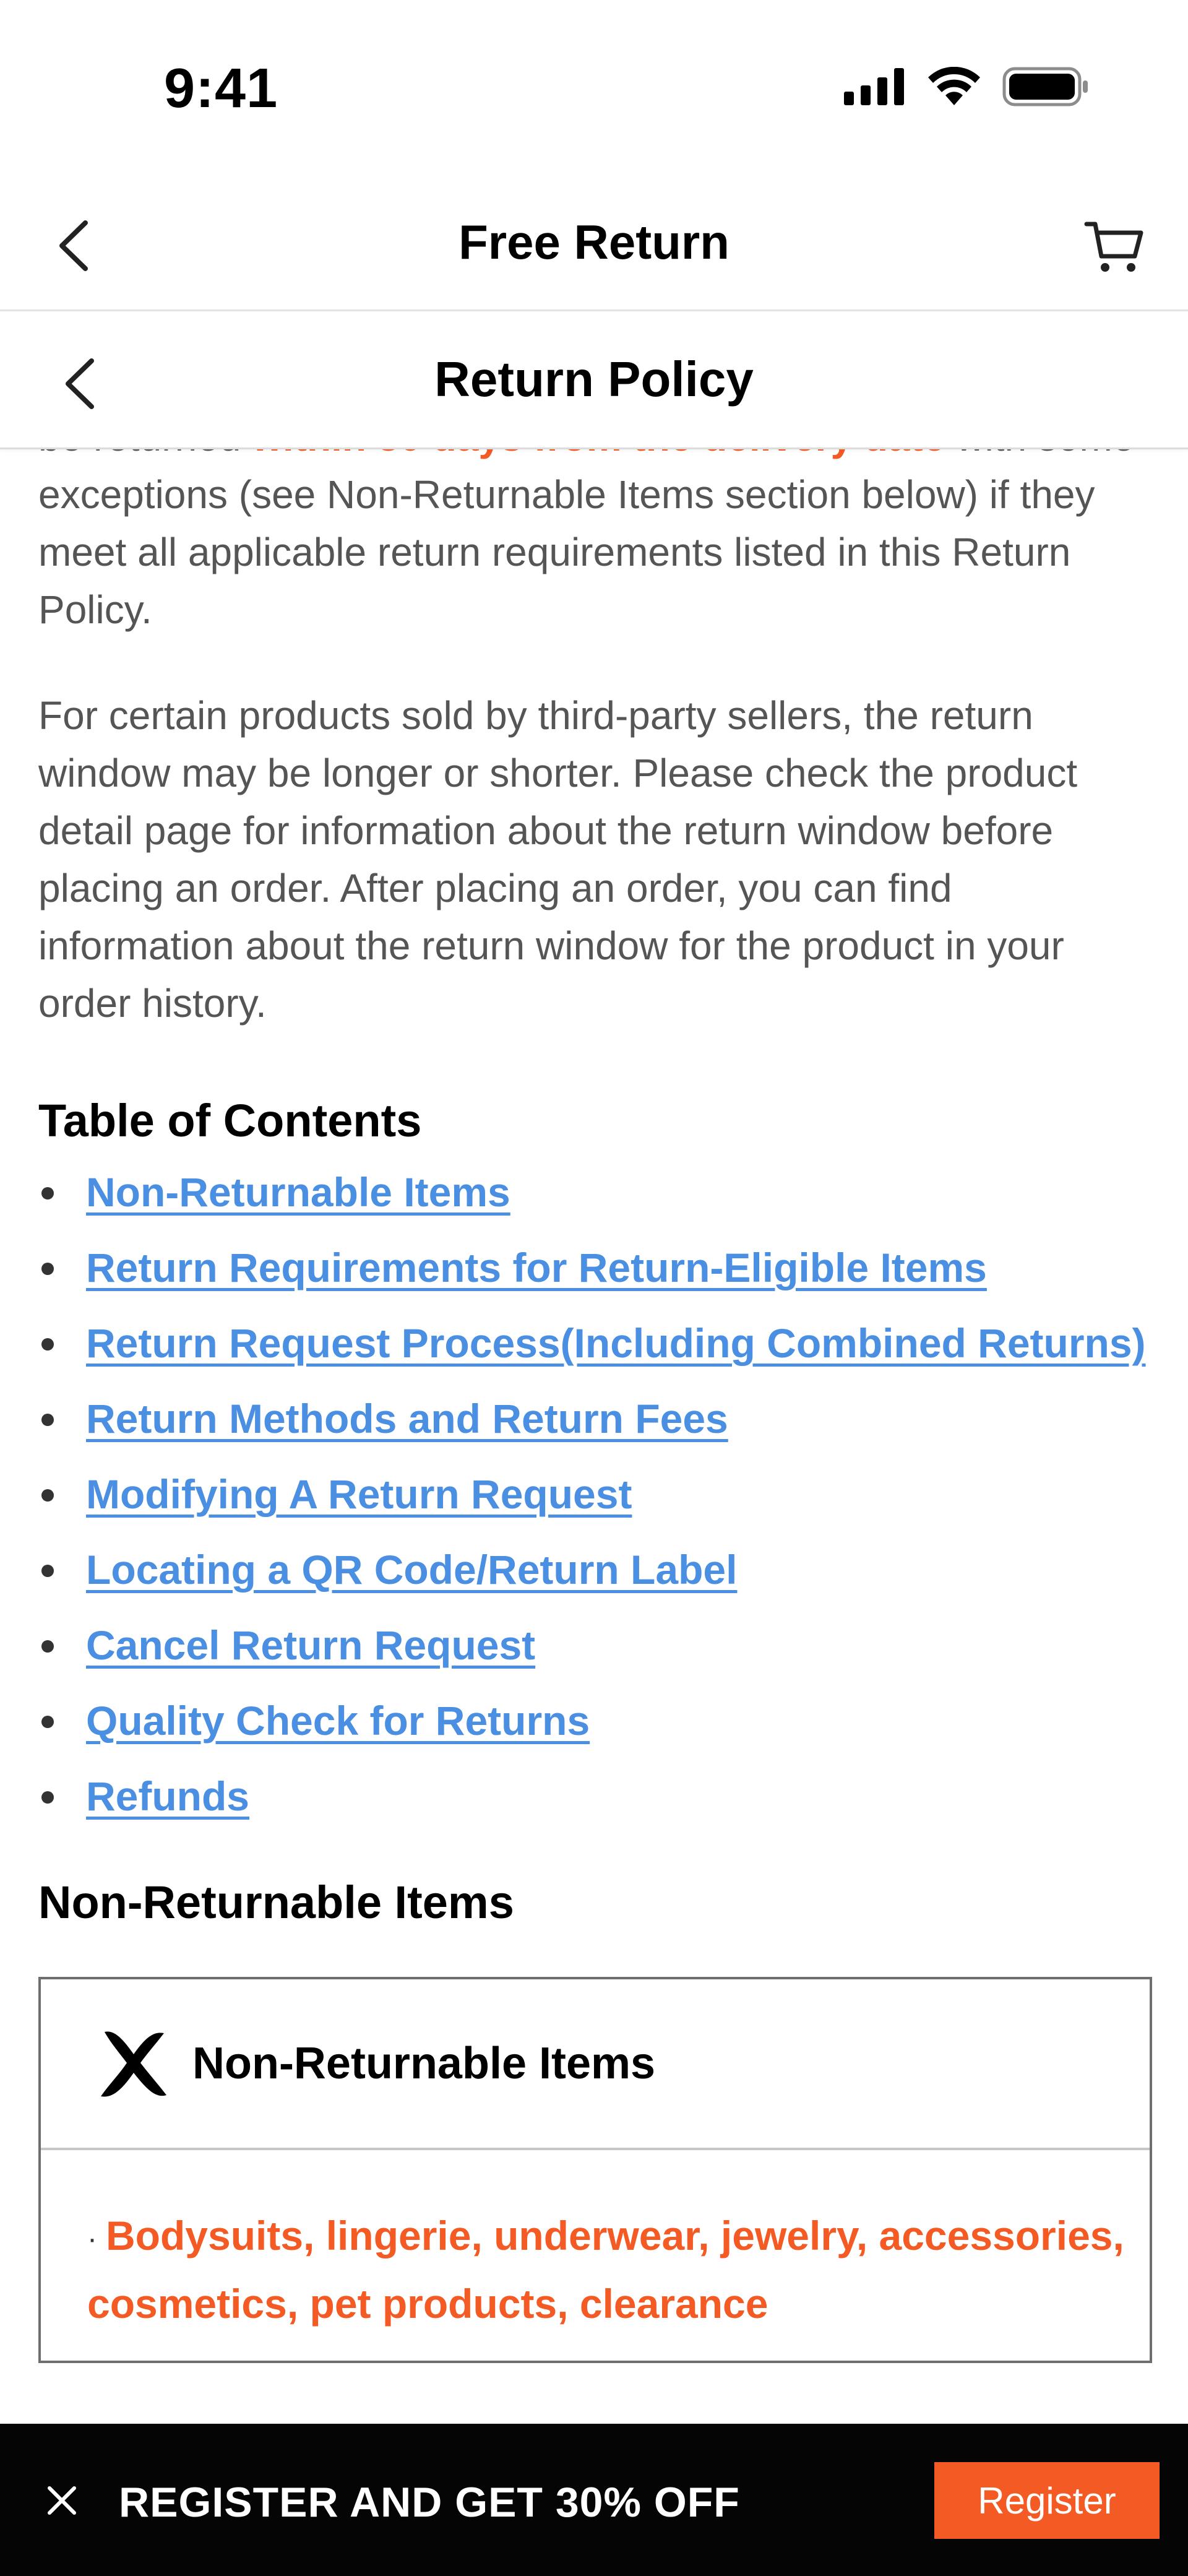 The width and height of the screenshot is (1188, 2576). What do you see at coordinates (595, 1796) in the screenshot?
I see `toc-item: Refunds` at bounding box center [595, 1796].